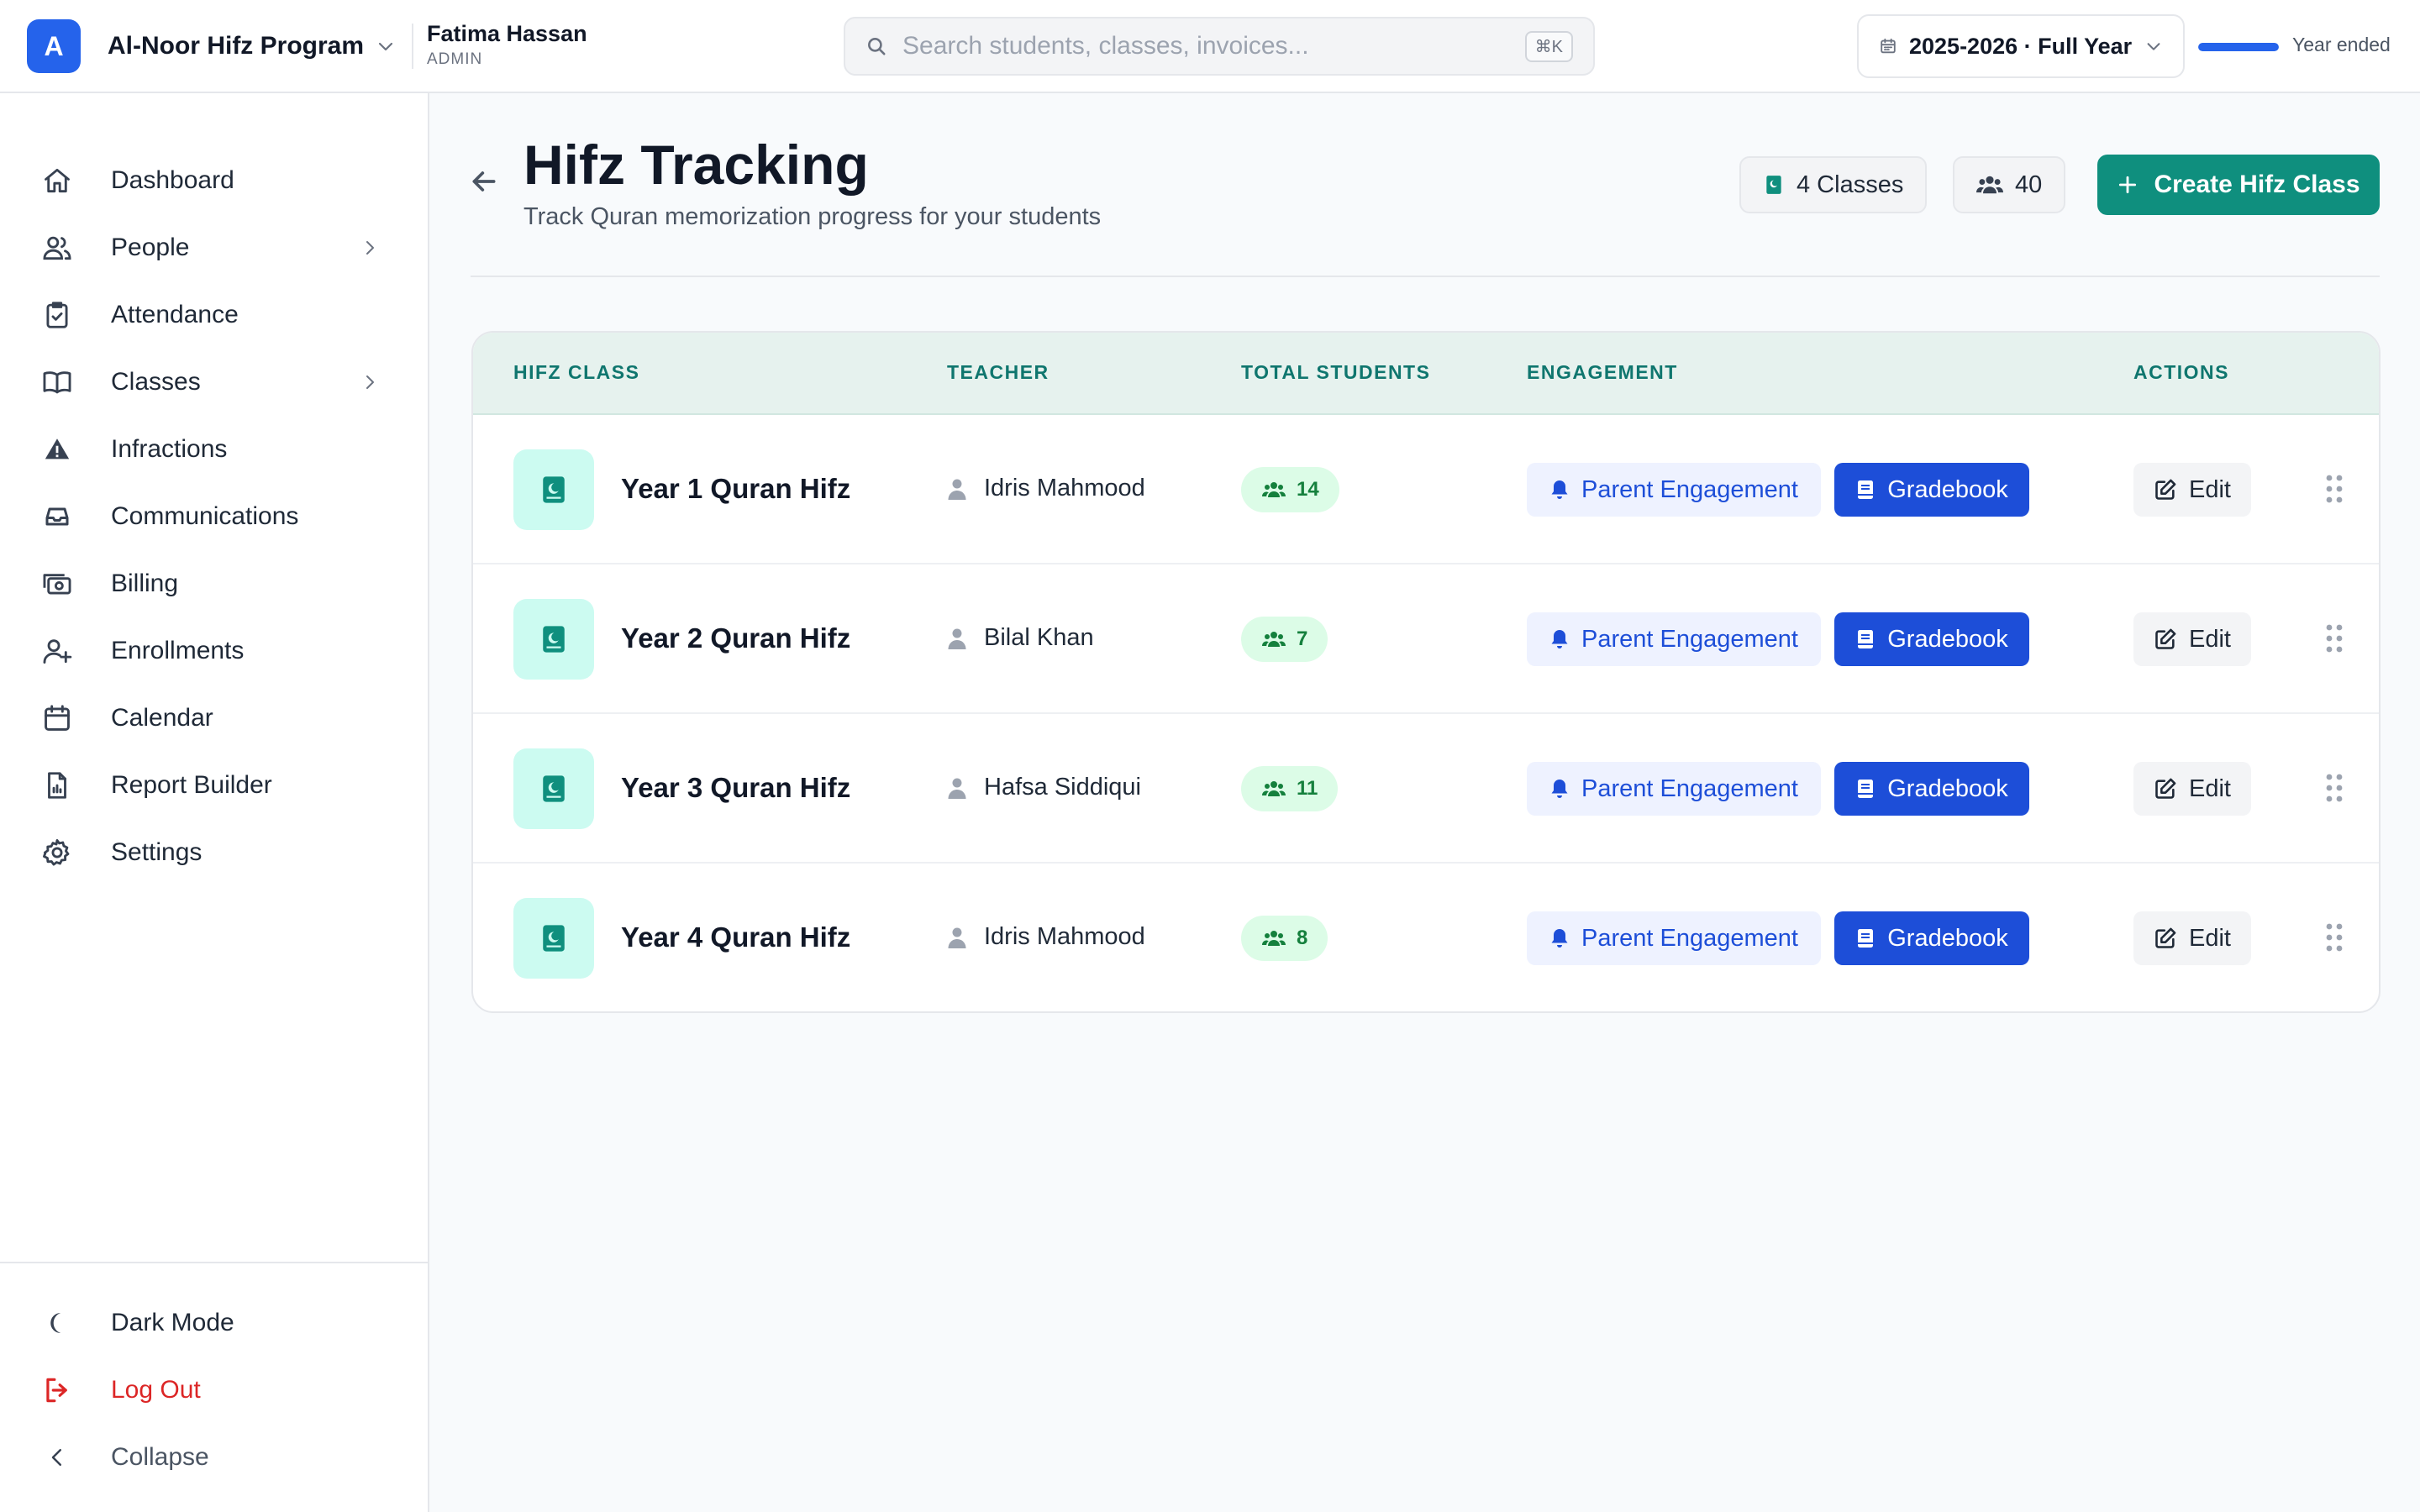 This screenshot has height=1512, width=2420. What do you see at coordinates (1308, 489) in the screenshot?
I see `student-count: 14` at bounding box center [1308, 489].